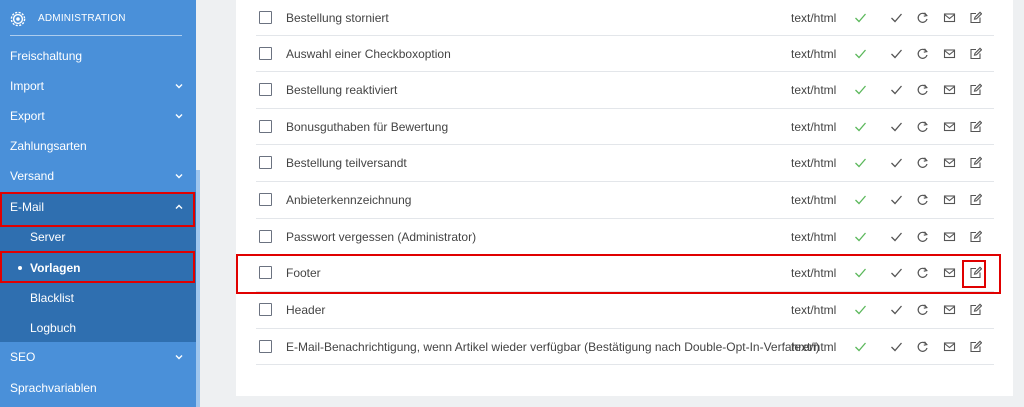 The height and width of the screenshot is (407, 1024). What do you see at coordinates (18, 19) in the screenshot?
I see `gear-icon` at bounding box center [18, 19].